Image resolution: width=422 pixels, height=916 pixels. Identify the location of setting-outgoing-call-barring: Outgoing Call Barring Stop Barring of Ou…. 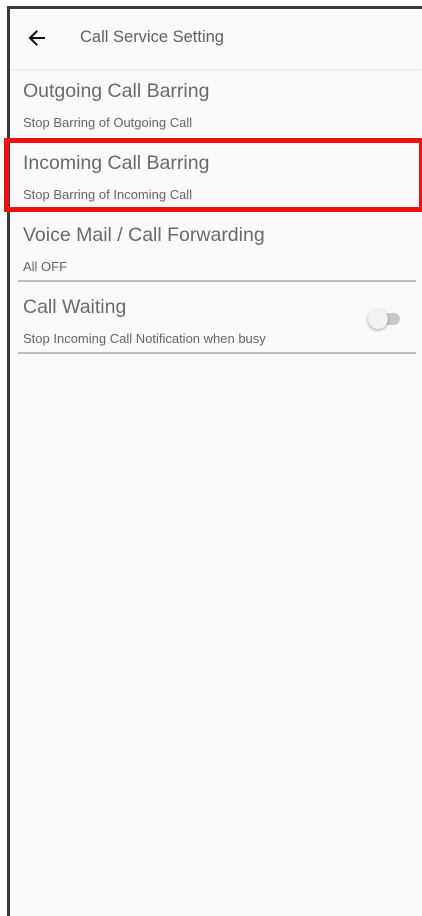
(216, 105).